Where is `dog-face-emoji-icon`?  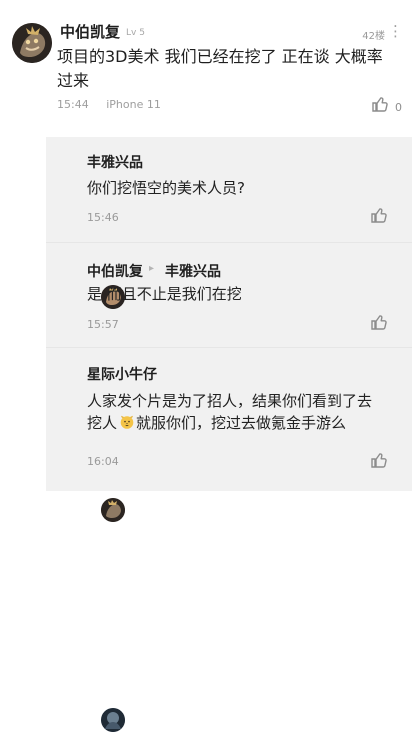 dog-face-emoji-icon is located at coordinates (127, 422).